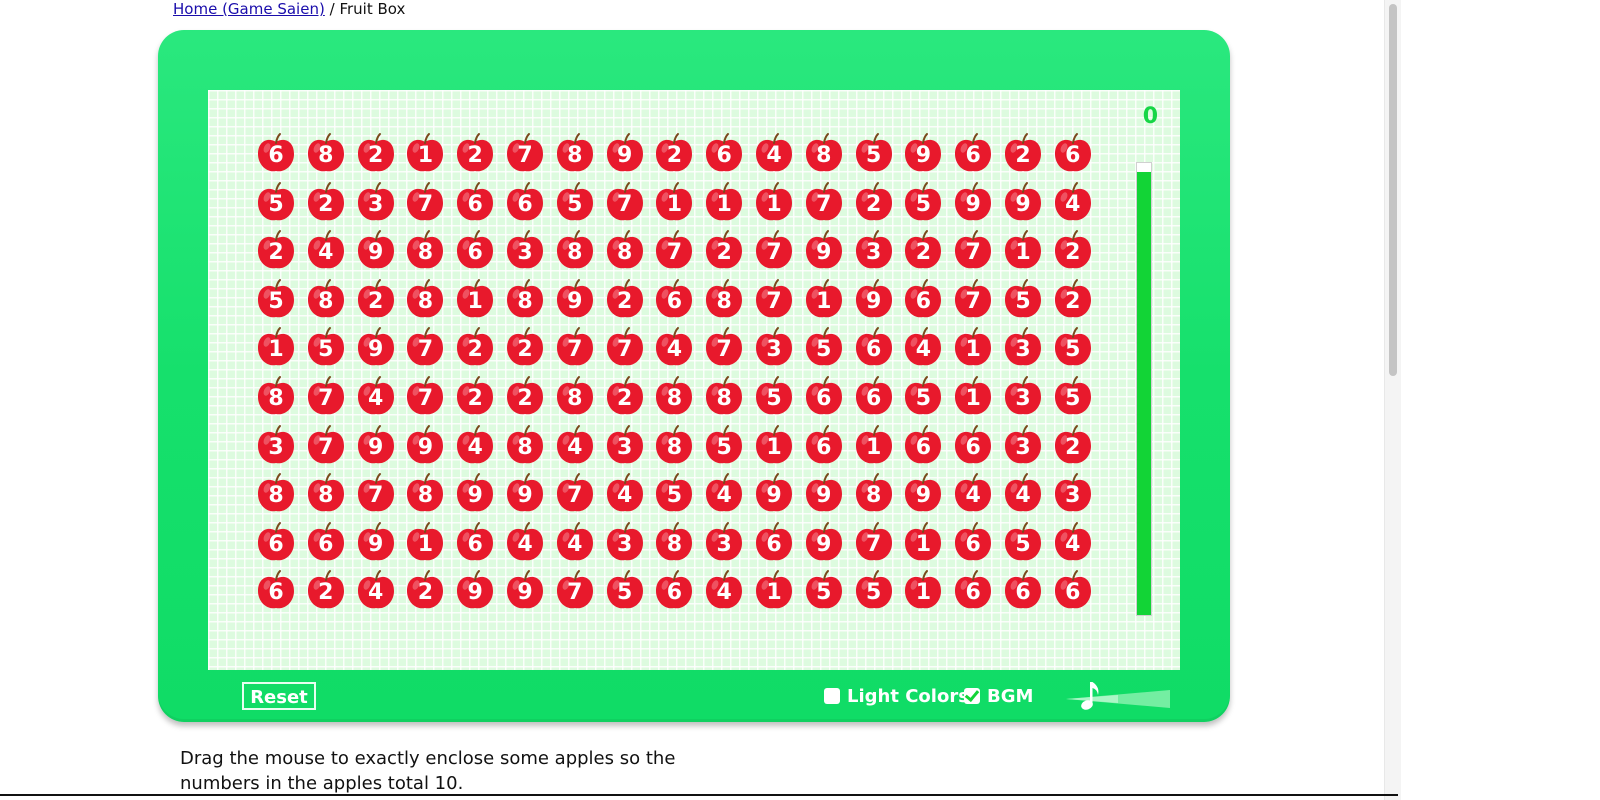 The height and width of the screenshot is (800, 1600). Describe the element at coordinates (279, 696) in the screenshot. I see `reset-button: Reset` at that location.